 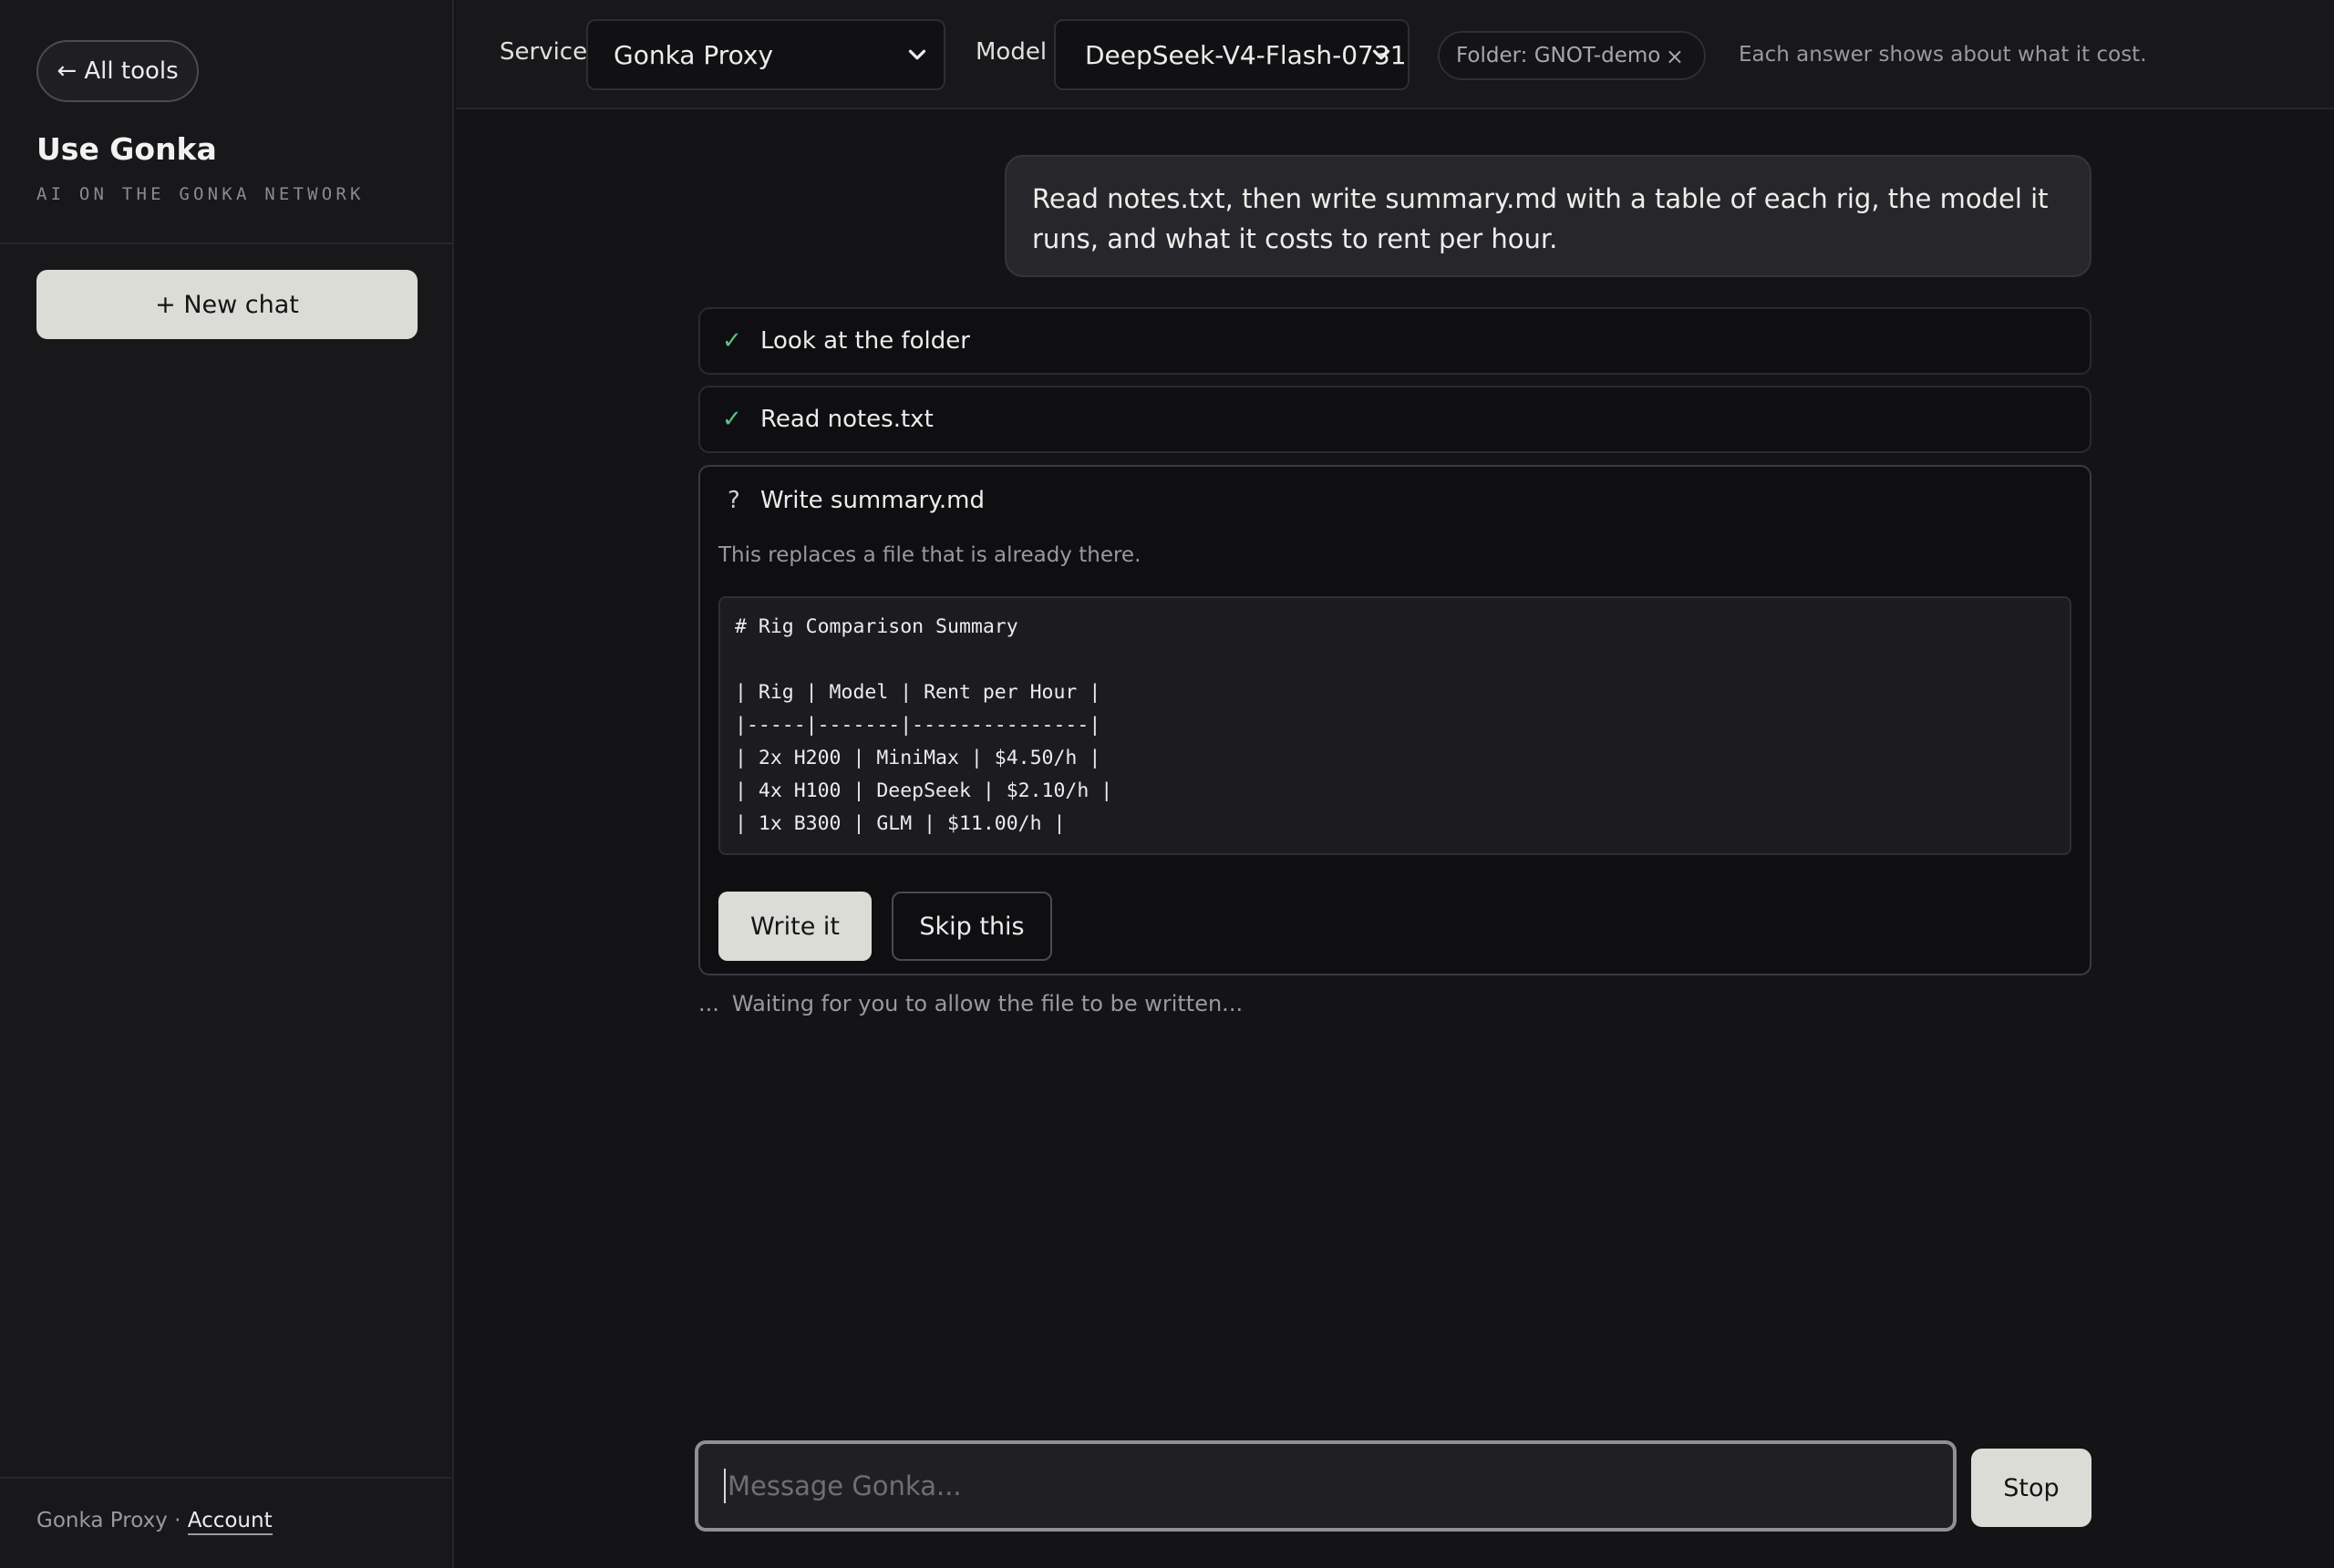 I want to click on sidebar-divider, so click(x=226, y=243).